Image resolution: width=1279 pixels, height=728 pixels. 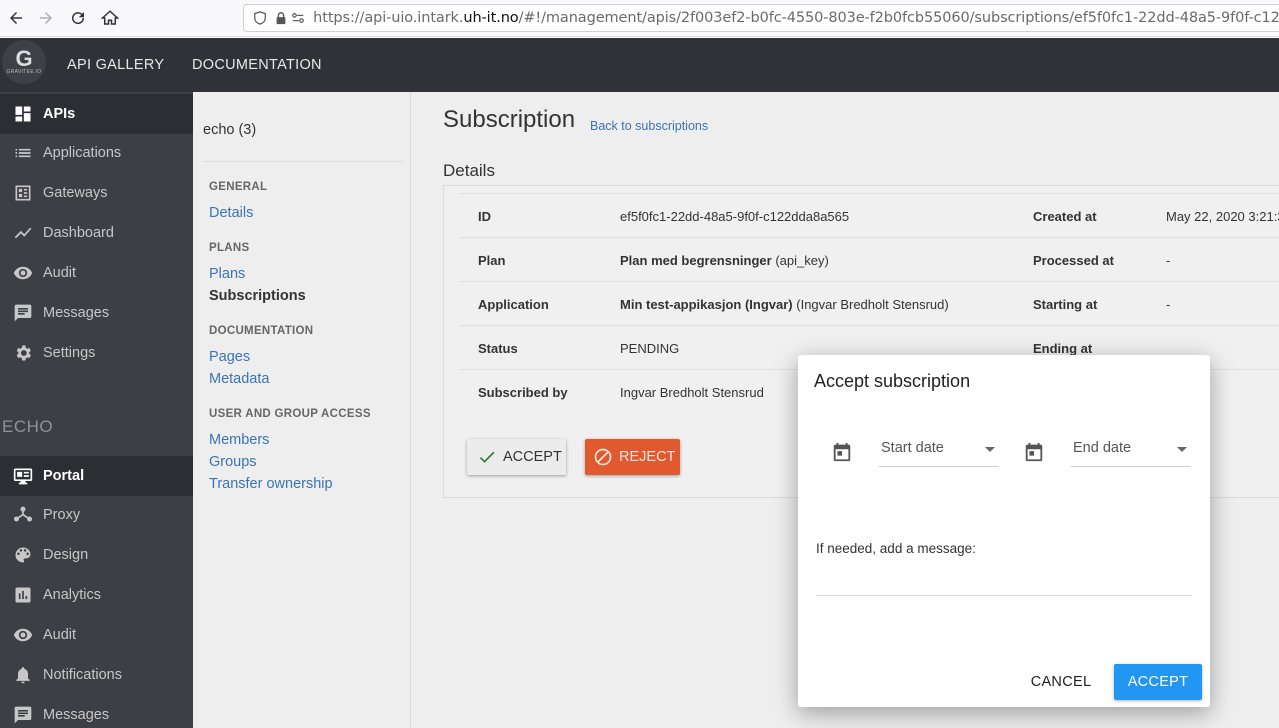 What do you see at coordinates (62, 515) in the screenshot?
I see `sidebar-item-label: Proxy` at bounding box center [62, 515].